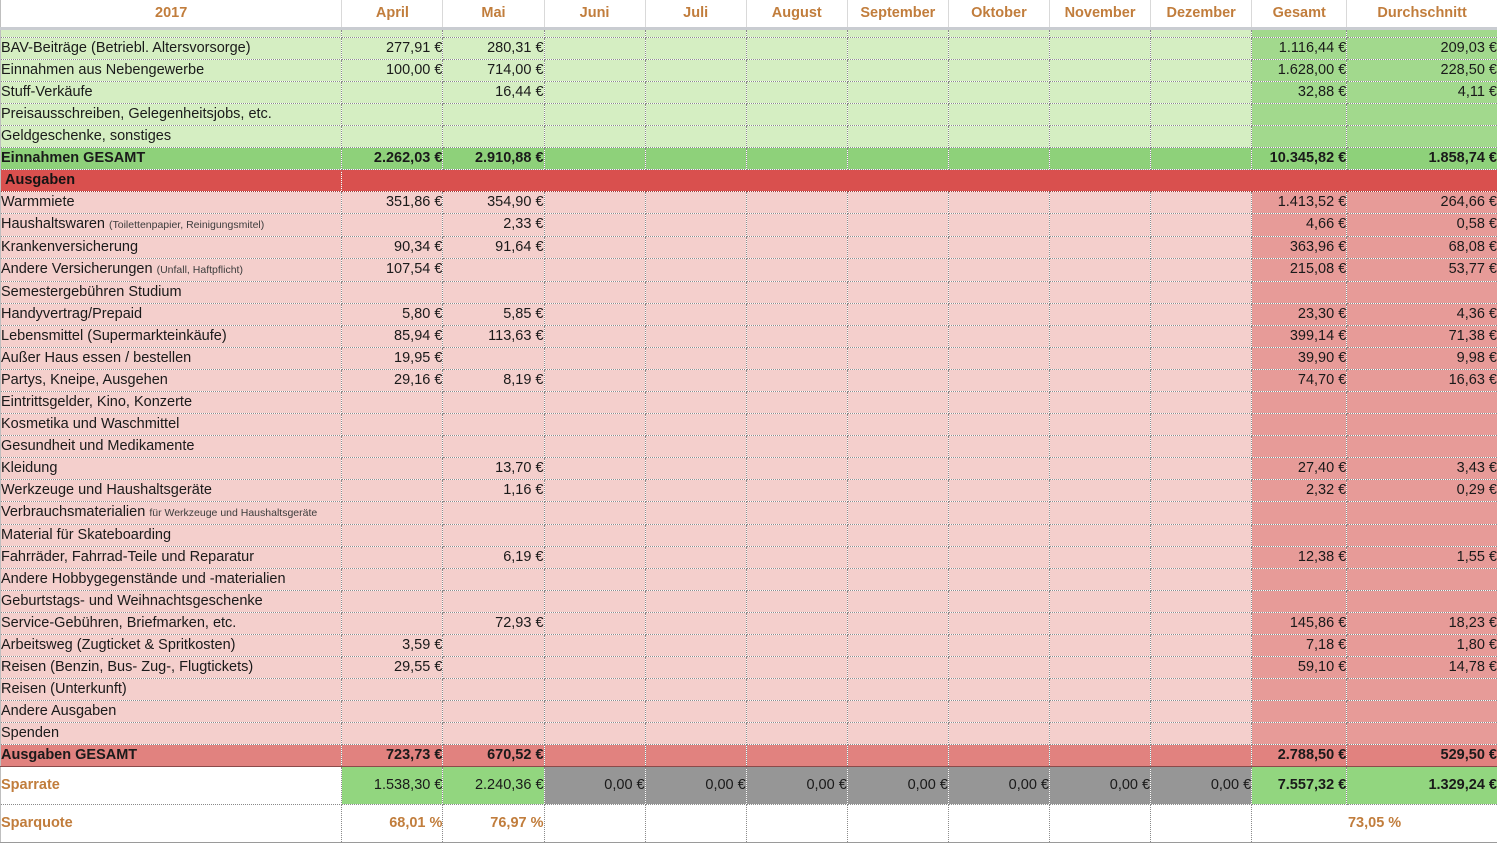  What do you see at coordinates (171, 601) in the screenshot?
I see `expense-row-label: Geburtstags- und Weihnachtsgeschenke` at bounding box center [171, 601].